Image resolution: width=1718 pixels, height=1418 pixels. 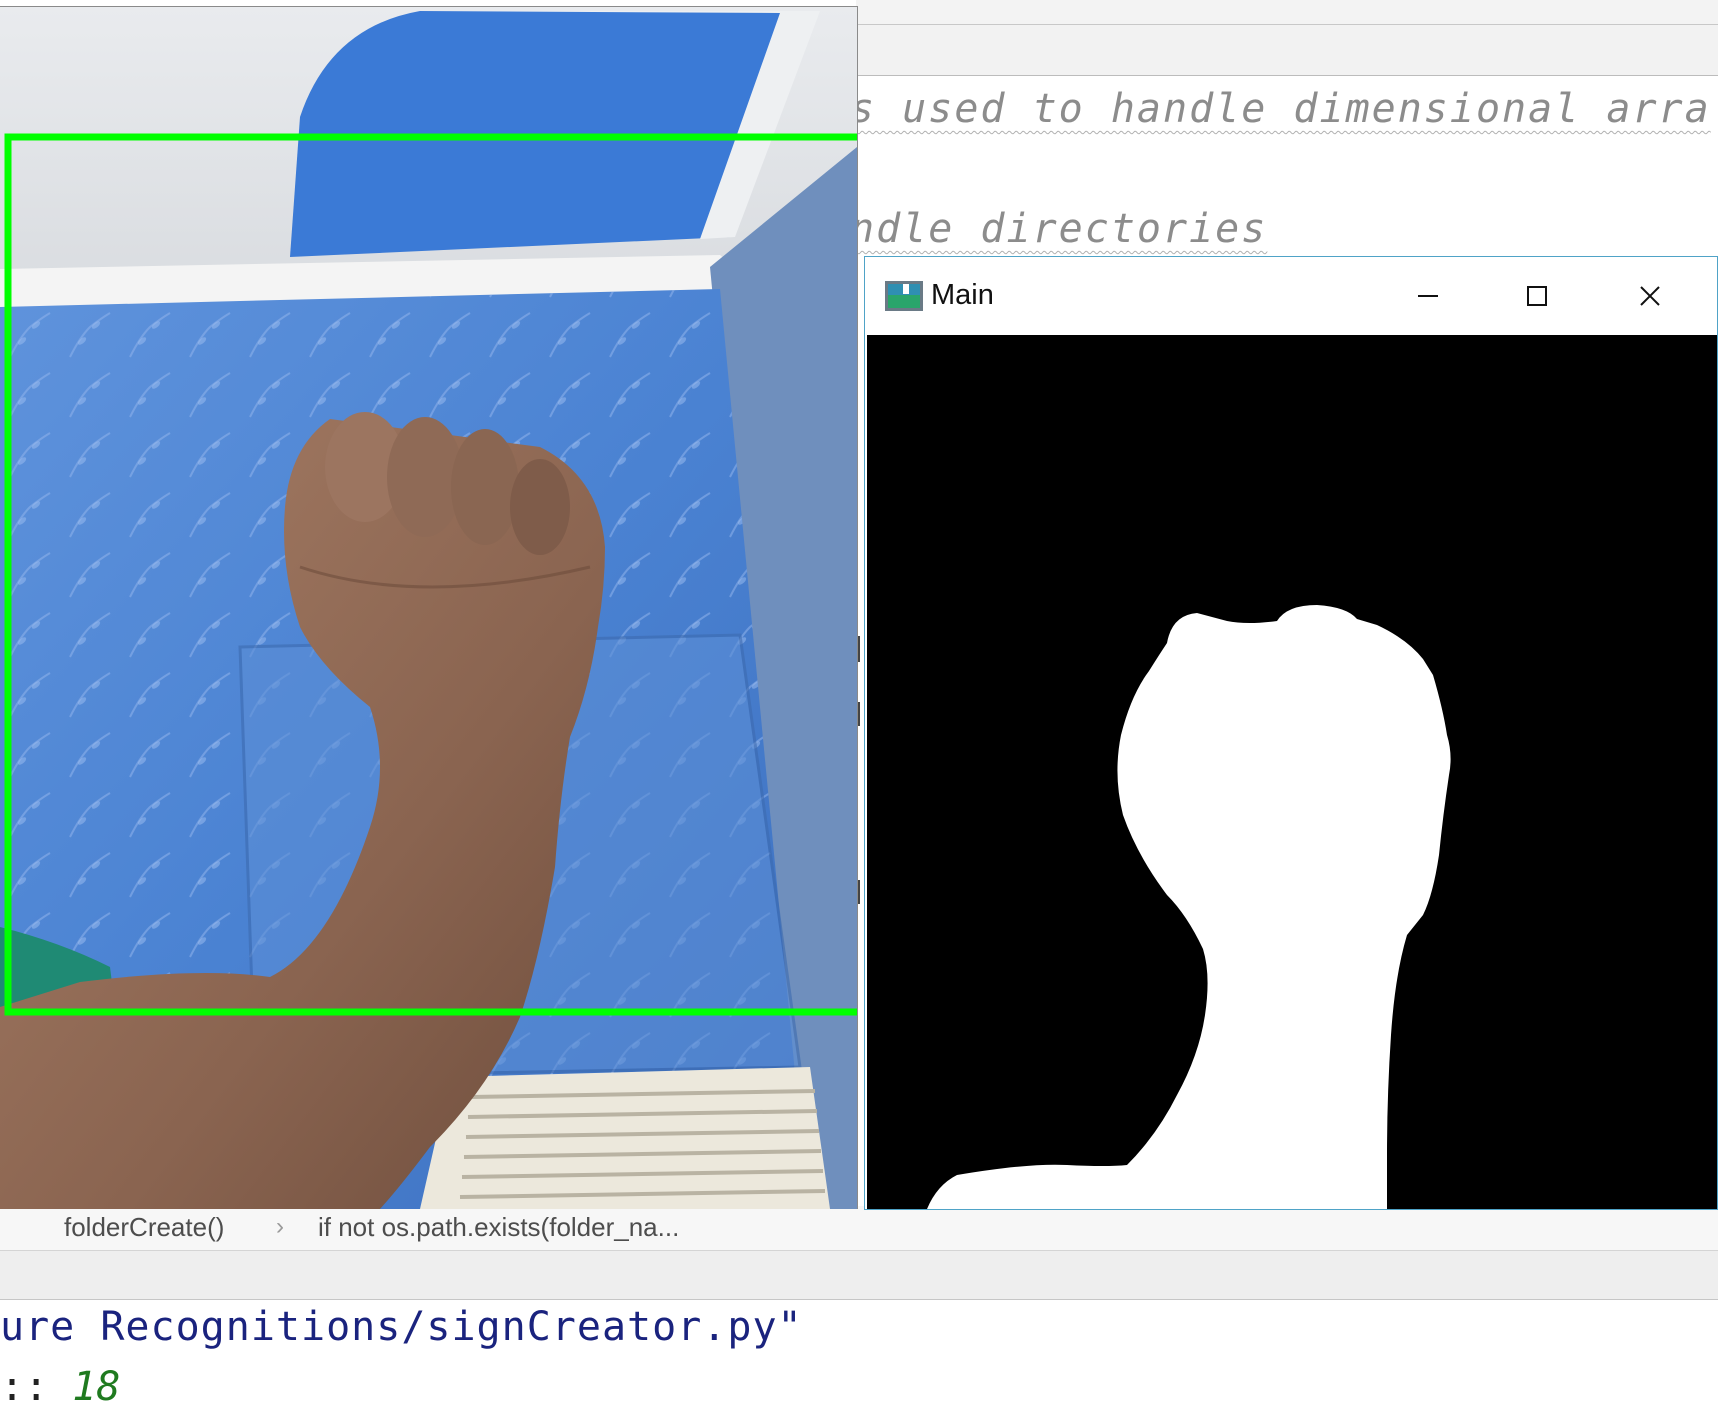 I want to click on breadcrumb-item-function: folderCreate(), so click(x=144, y=1227).